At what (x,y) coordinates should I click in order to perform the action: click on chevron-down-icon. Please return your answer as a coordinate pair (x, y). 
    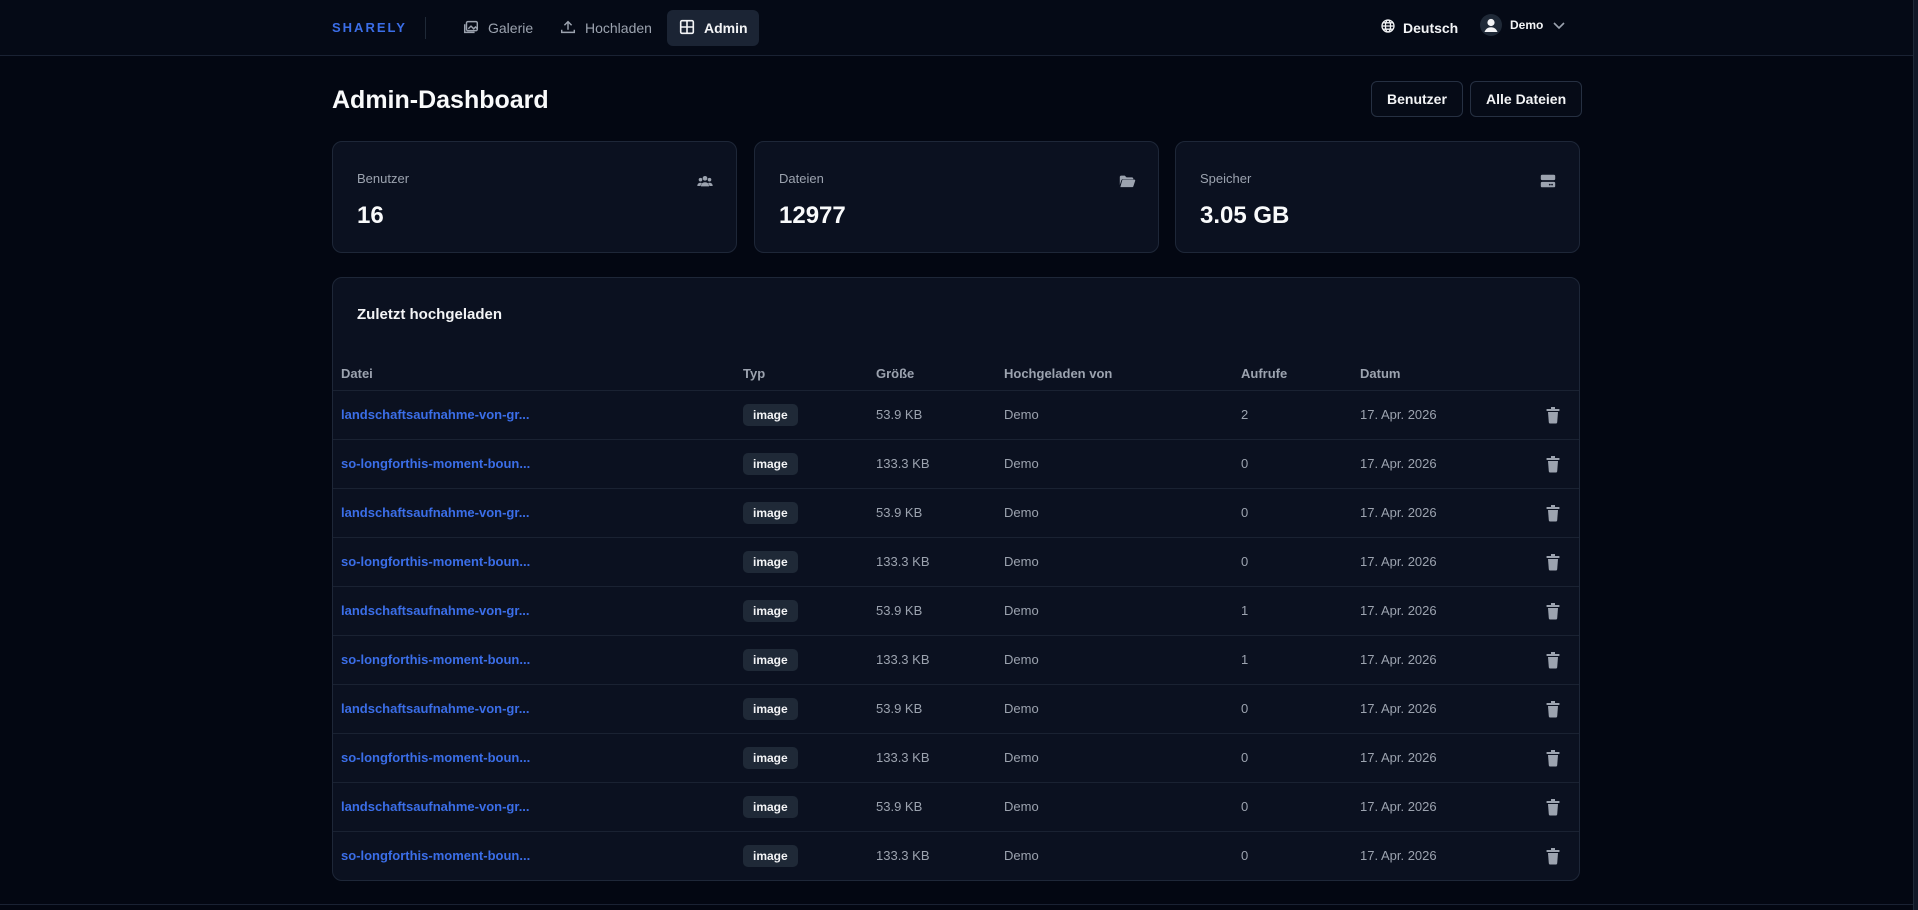
    Looking at the image, I should click on (1559, 25).